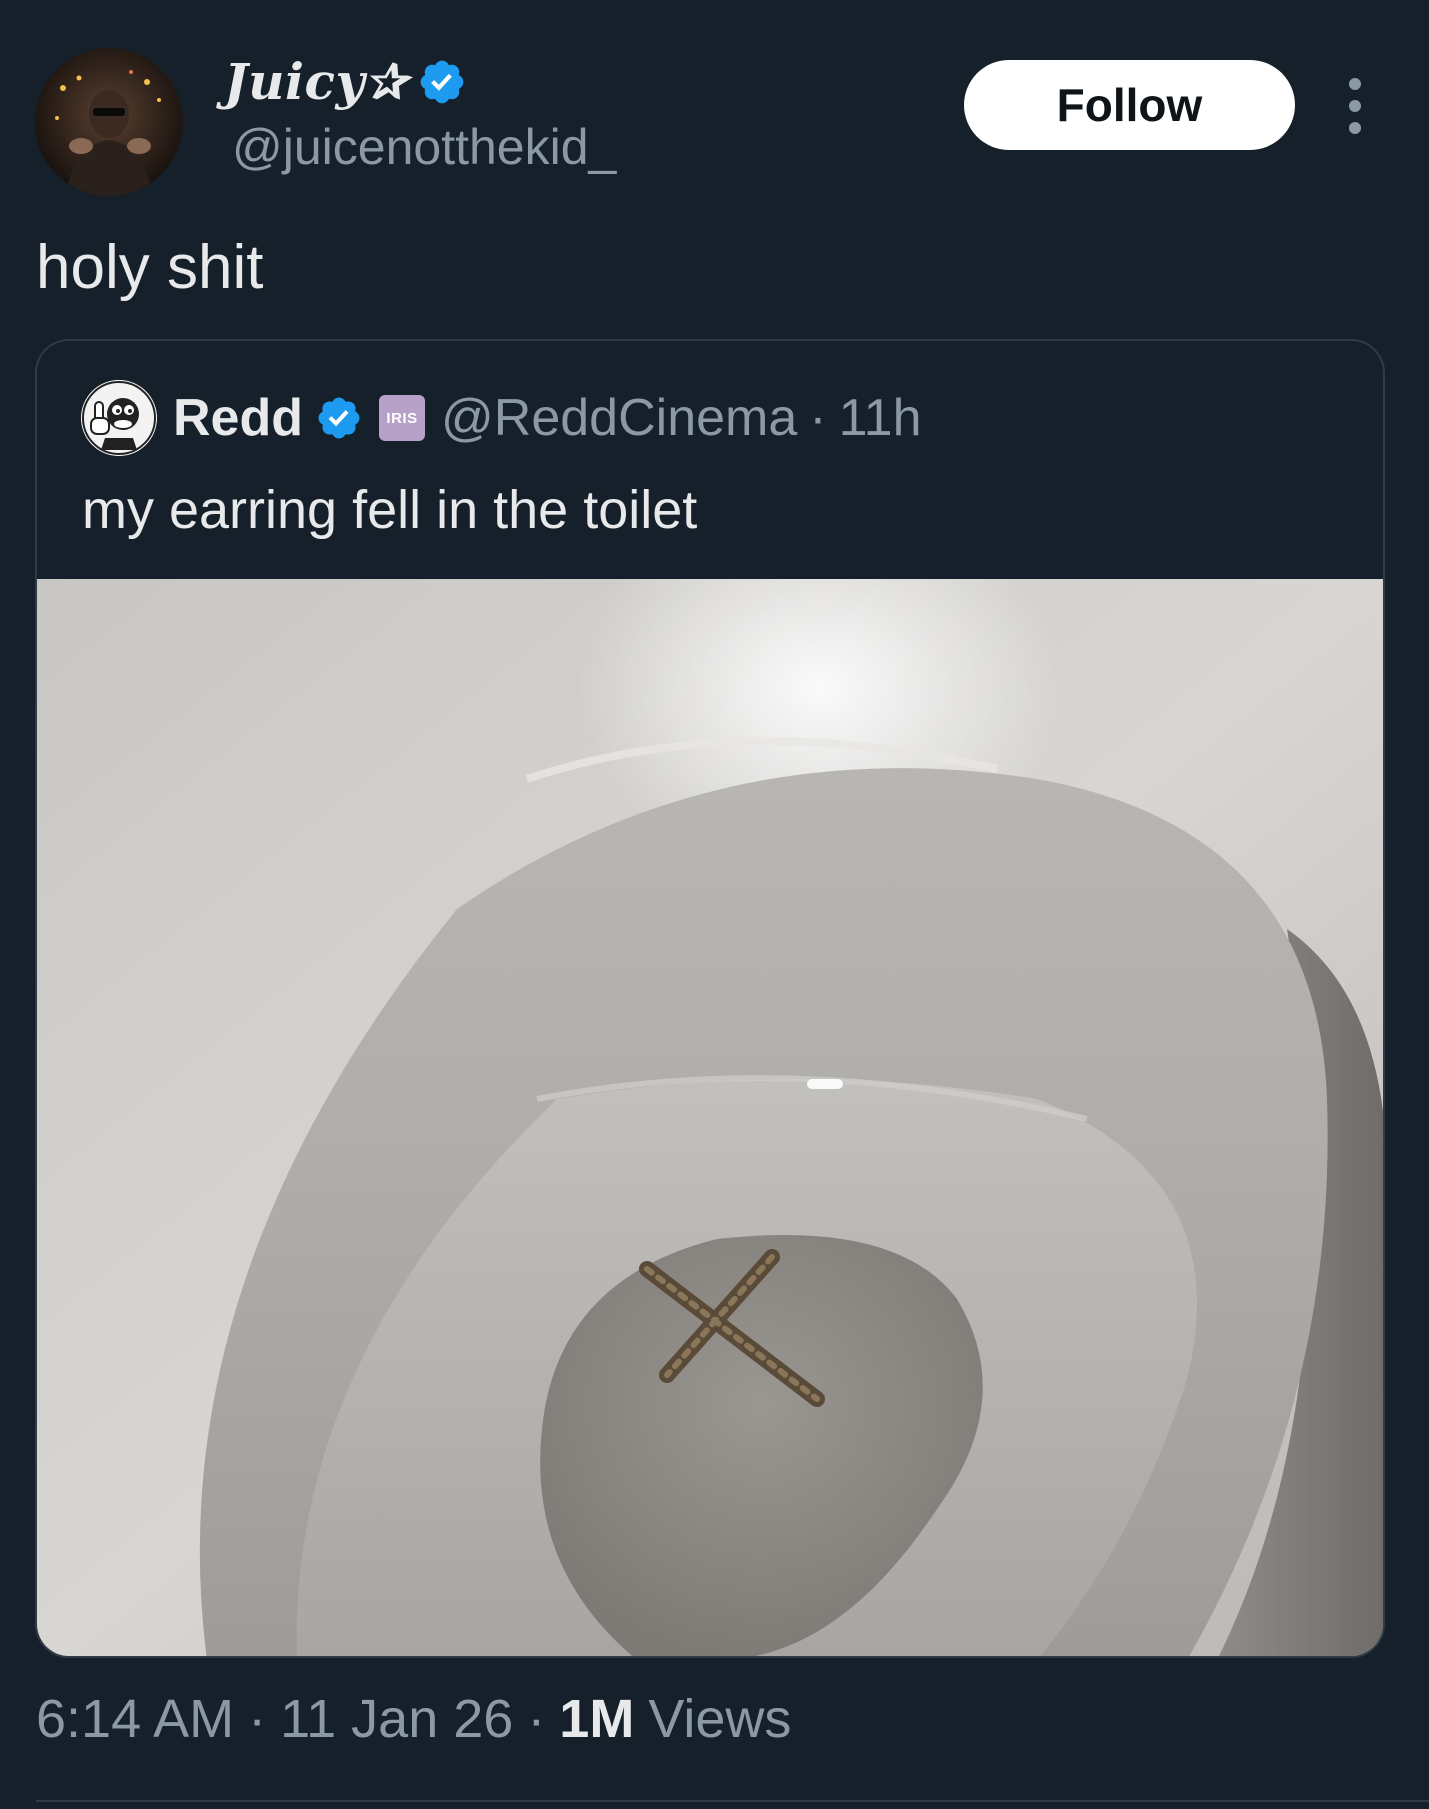 The height and width of the screenshot is (1809, 1429). I want to click on post-meta: 6:14 AM · 11 Jan 26 · 1M Views, so click(413, 1719).